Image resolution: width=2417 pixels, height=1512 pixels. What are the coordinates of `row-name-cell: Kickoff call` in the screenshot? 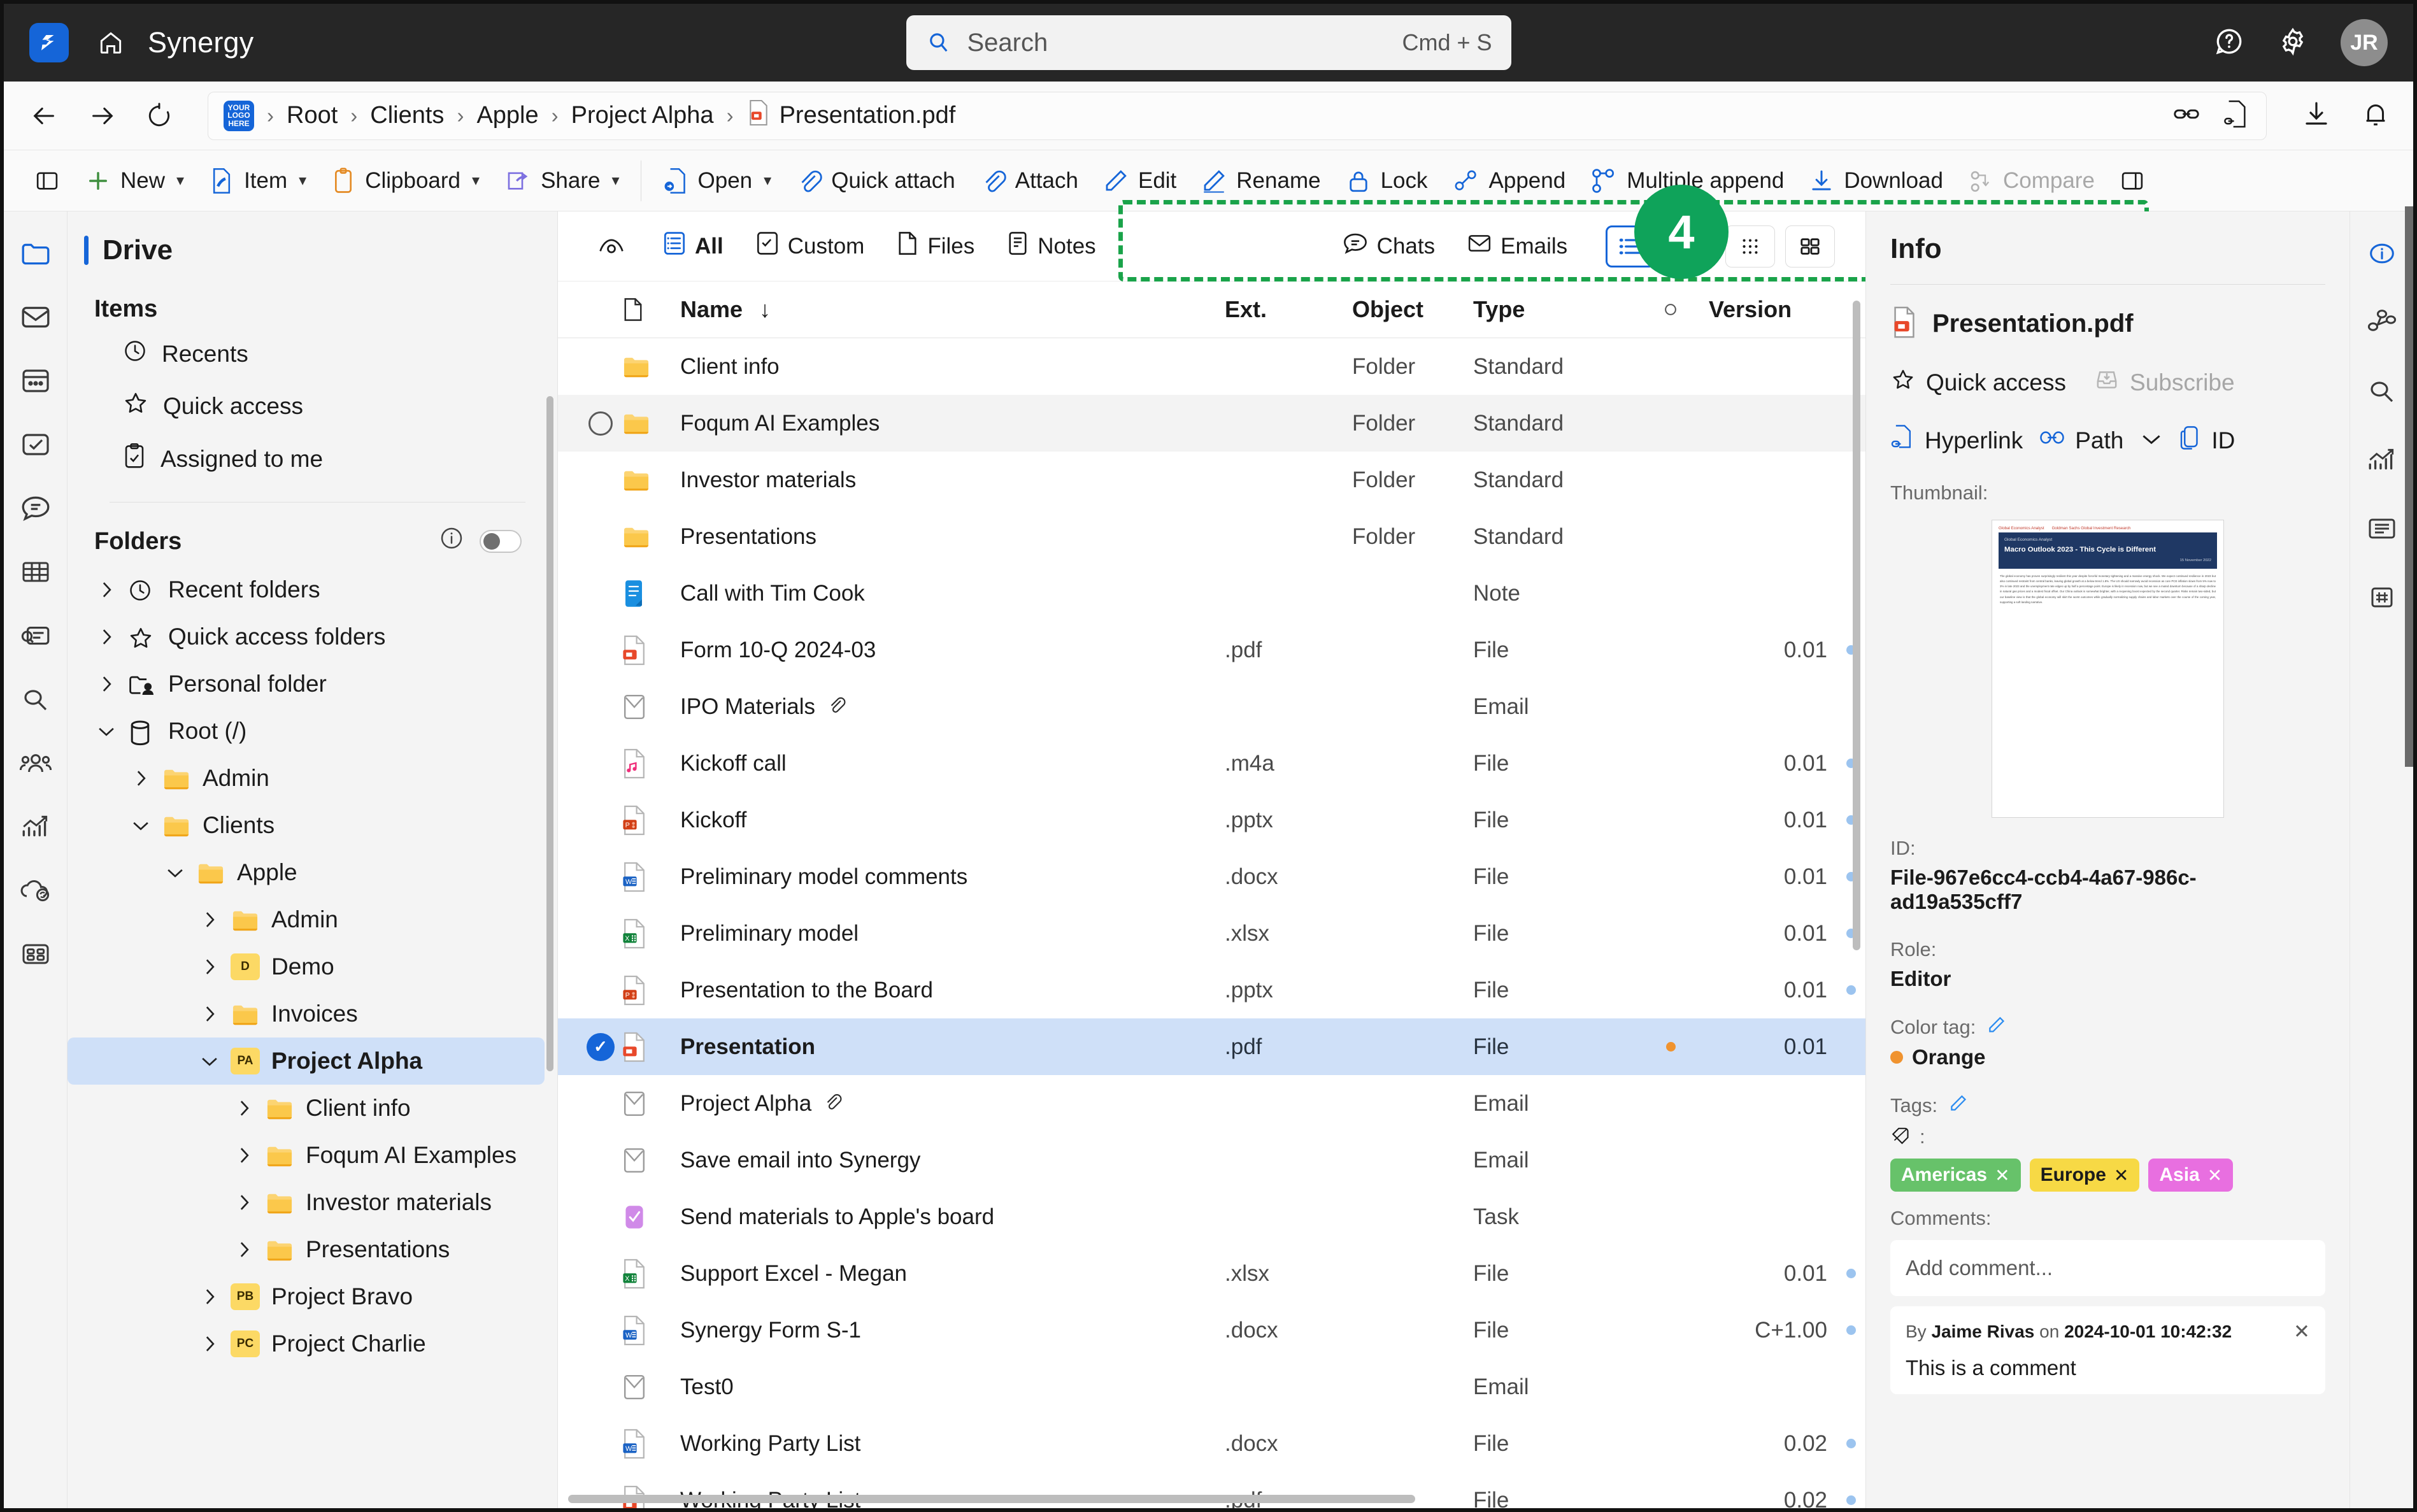 It's located at (952, 763).